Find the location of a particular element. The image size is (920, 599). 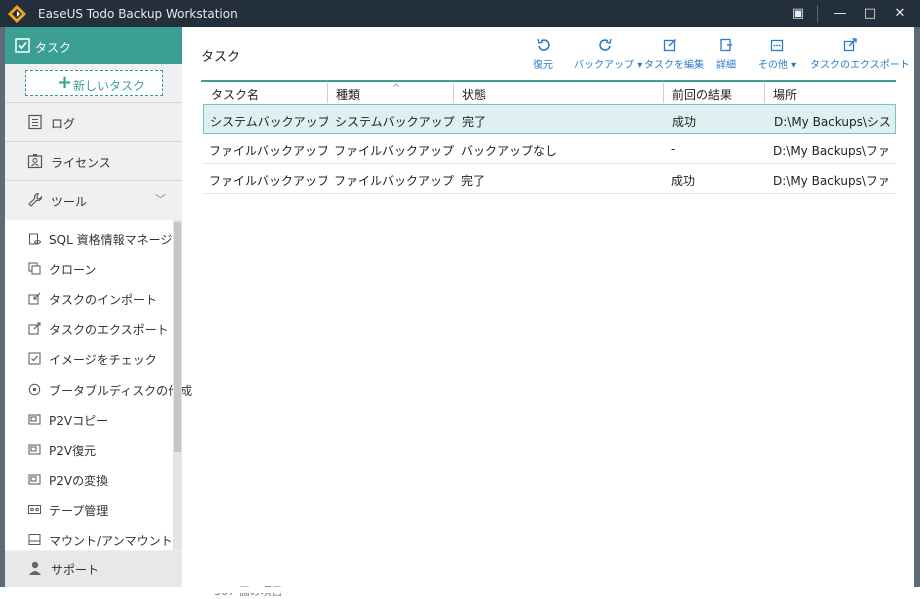

more-button: その他 ▾ is located at coordinates (777, 55).